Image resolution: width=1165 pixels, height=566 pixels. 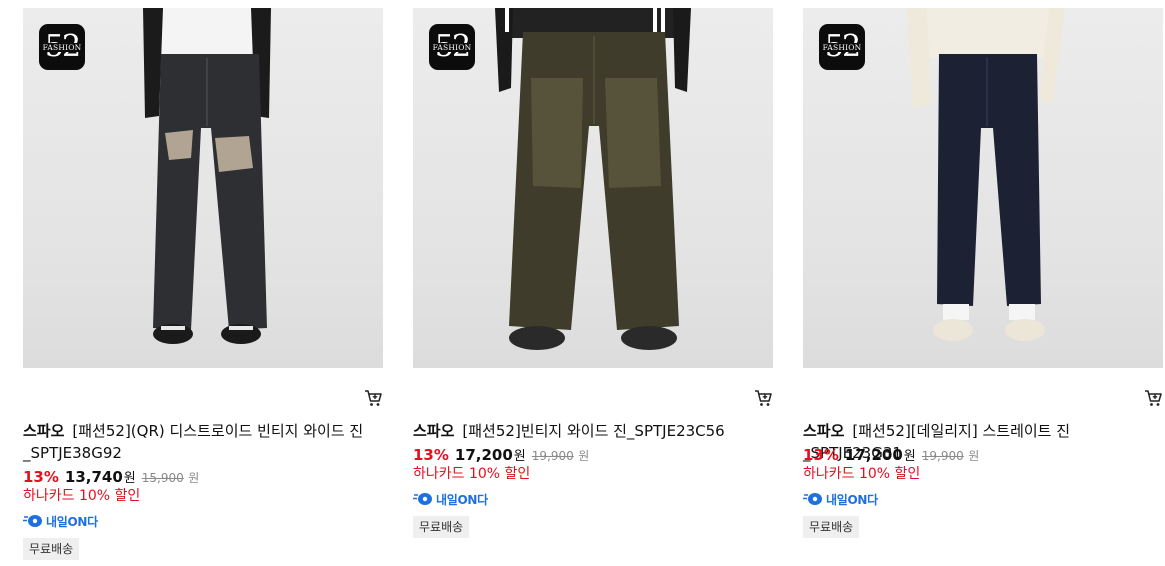 I want to click on product-name: [패션52]빈티지 와이드 진_SPTJE23C56, so click(x=593, y=431).